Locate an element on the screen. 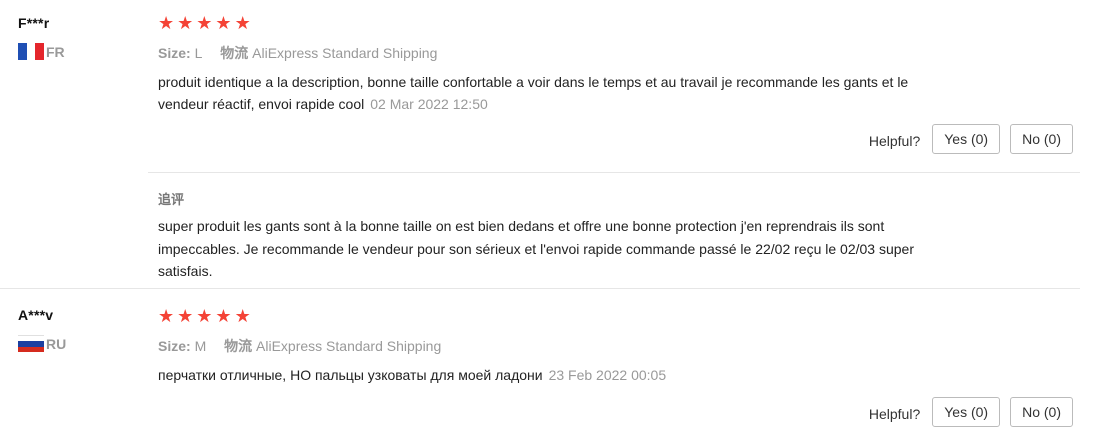 The height and width of the screenshot is (444, 1107). country-code: RU is located at coordinates (56, 343).